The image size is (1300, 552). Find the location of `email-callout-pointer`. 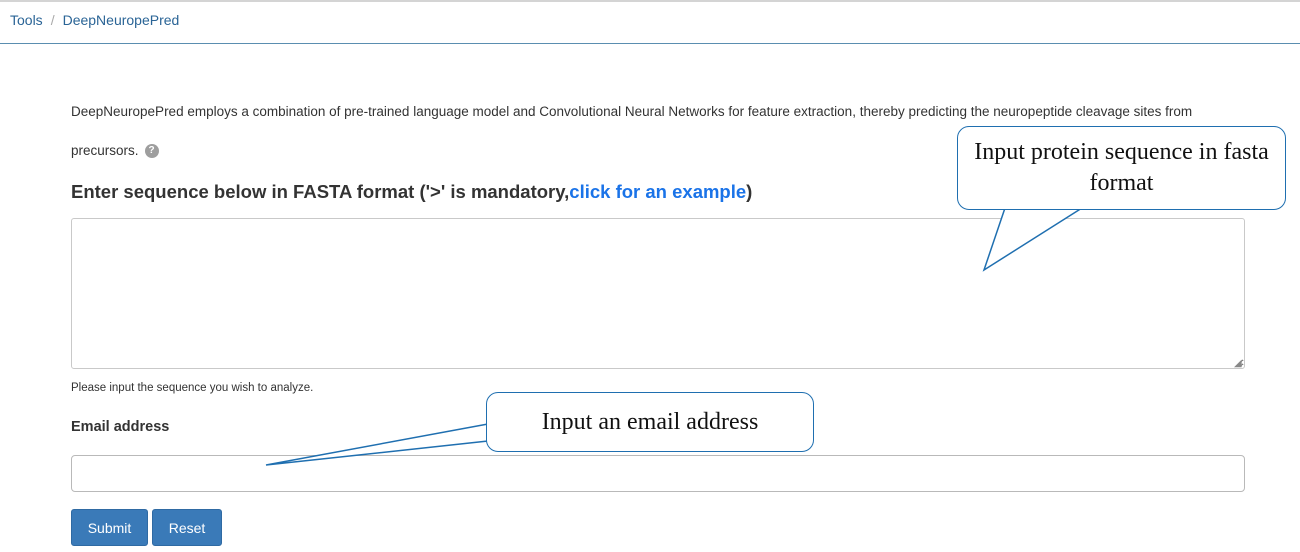

email-callout-pointer is located at coordinates (377, 444).